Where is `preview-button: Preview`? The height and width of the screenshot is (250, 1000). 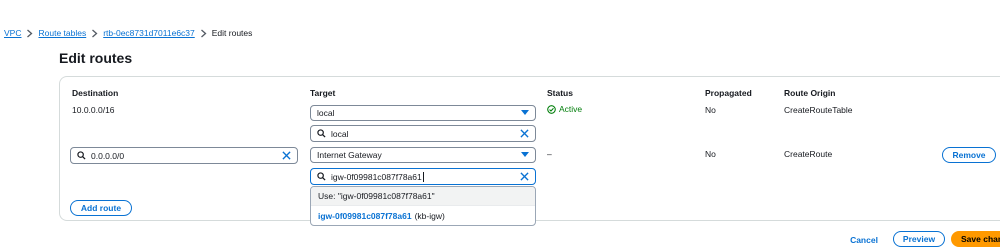 preview-button: Preview is located at coordinates (919, 239).